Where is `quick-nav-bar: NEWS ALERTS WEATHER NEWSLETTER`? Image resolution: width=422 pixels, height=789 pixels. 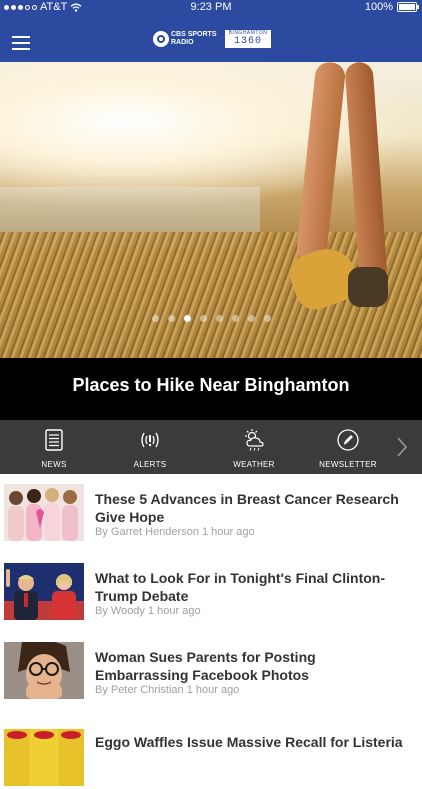
quick-nav-bar: NEWS ALERTS WEATHER NEWSLETTER is located at coordinates (211, 447).